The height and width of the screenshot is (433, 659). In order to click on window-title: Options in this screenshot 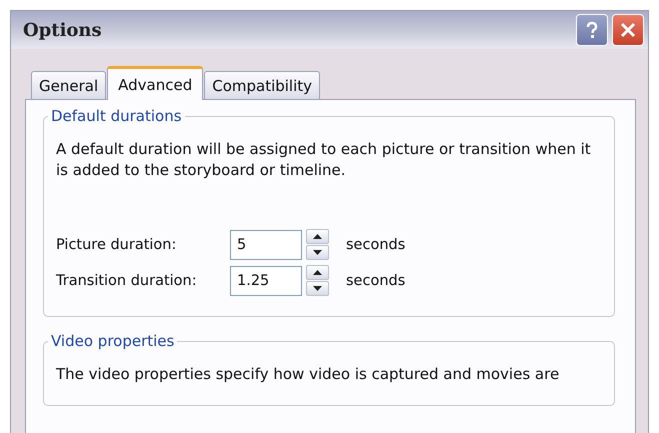, I will do `click(62, 30)`.